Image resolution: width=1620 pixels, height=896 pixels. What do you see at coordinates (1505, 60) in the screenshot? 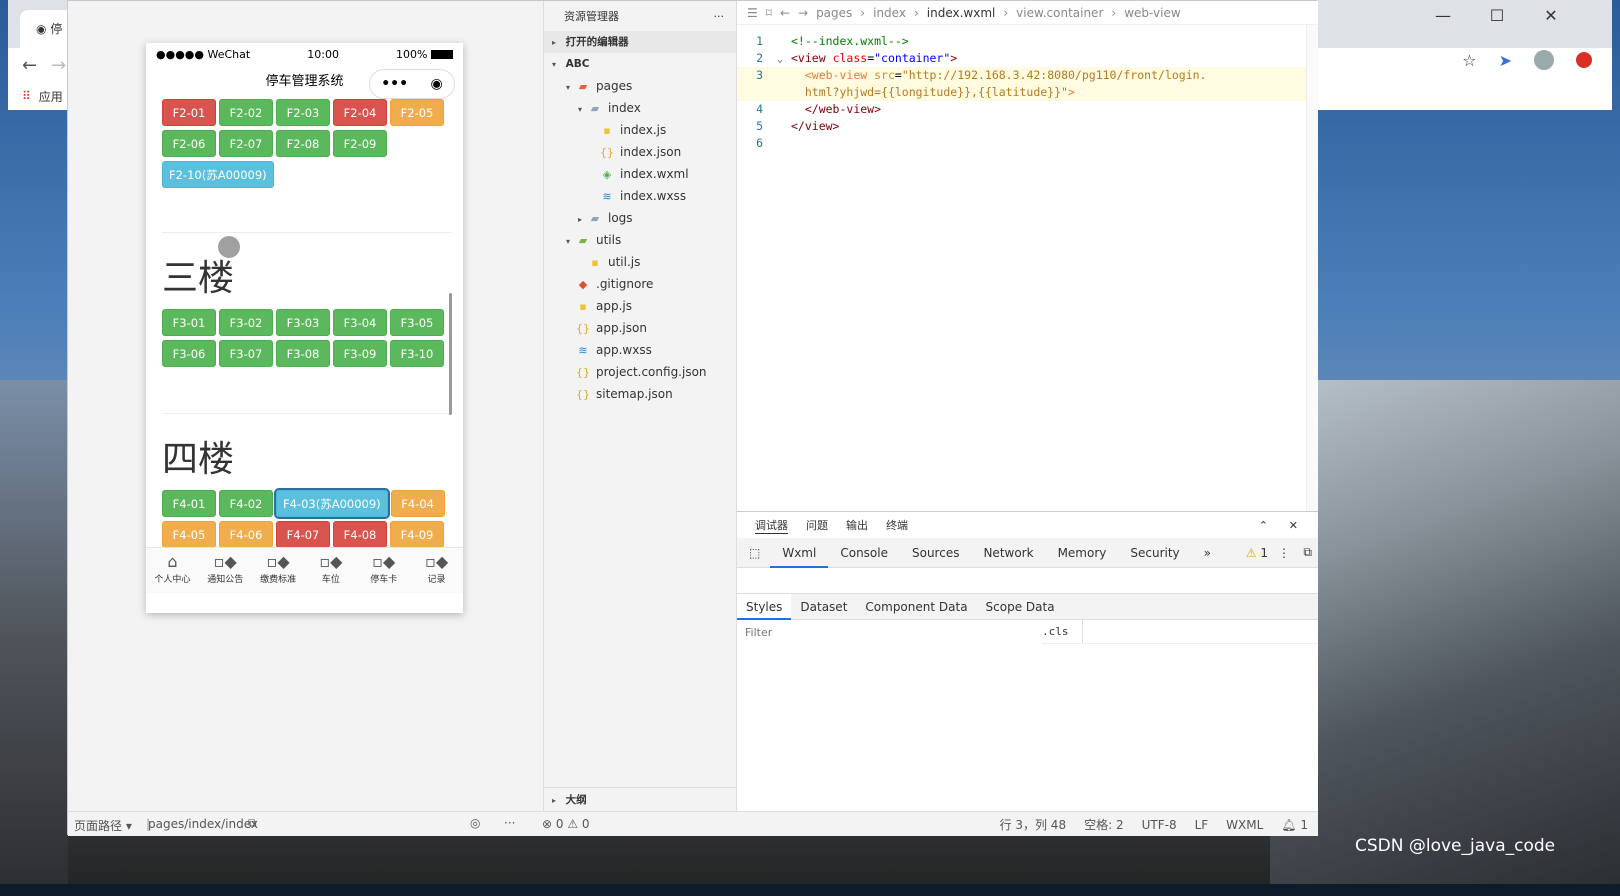
I see `extension-icon: ➤` at bounding box center [1505, 60].